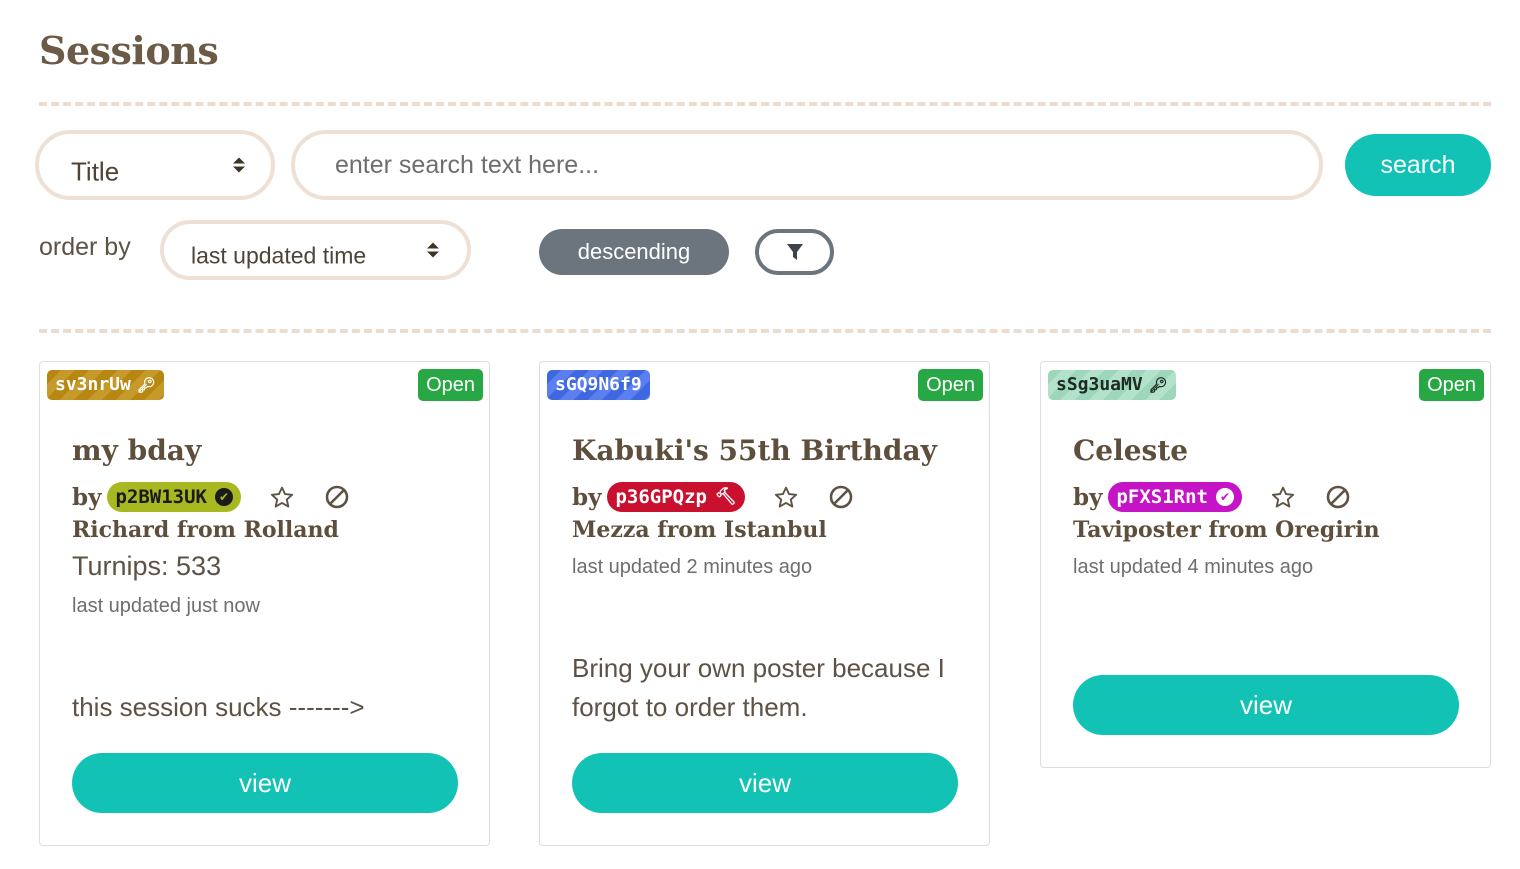 The image size is (1520, 869). I want to click on filter-button, so click(794, 252).